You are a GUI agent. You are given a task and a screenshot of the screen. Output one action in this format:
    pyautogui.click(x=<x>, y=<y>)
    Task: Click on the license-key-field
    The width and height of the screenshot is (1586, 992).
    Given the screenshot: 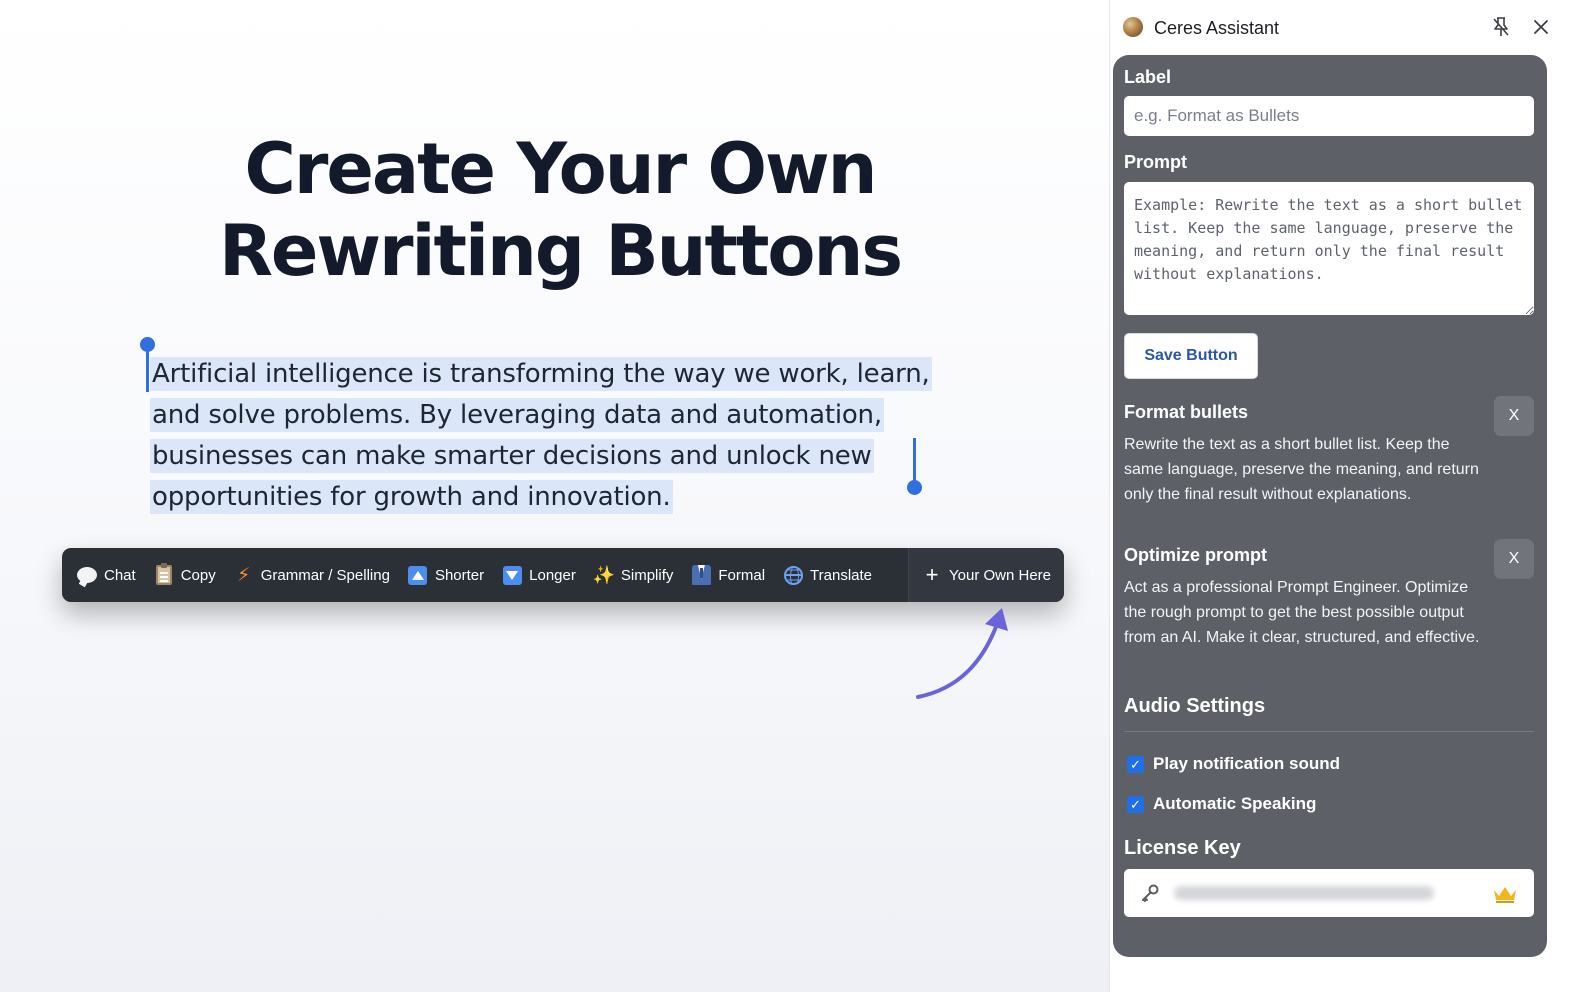 What is the action you would take?
    pyautogui.click(x=1329, y=893)
    